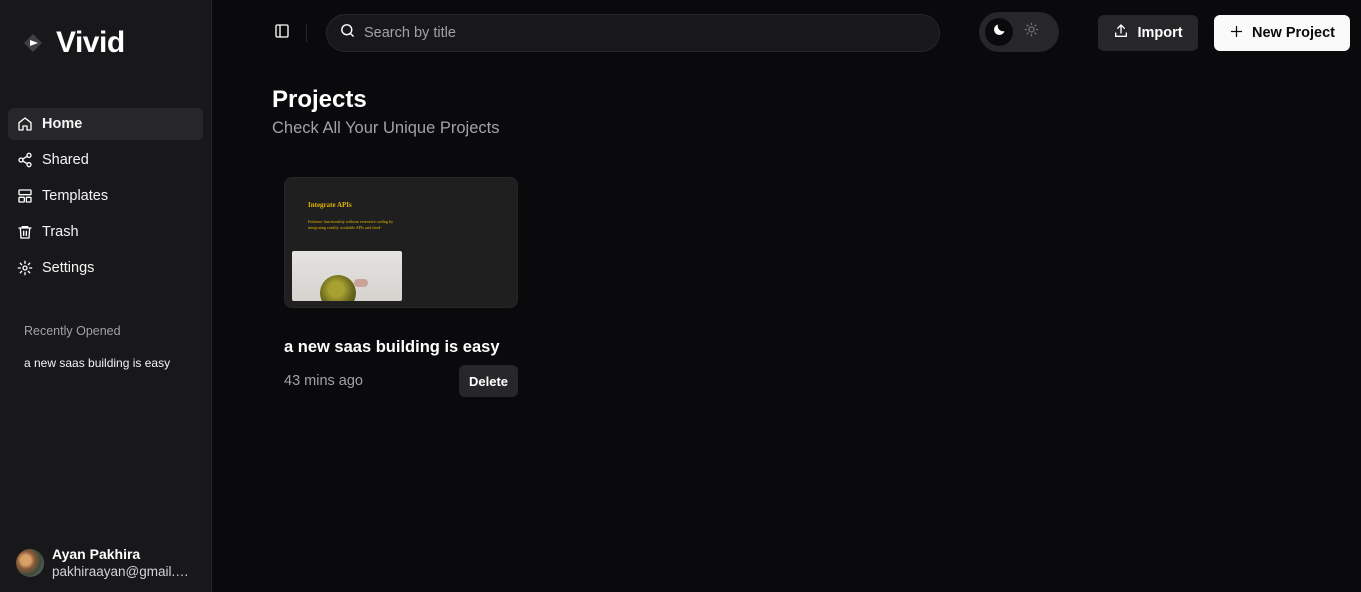 This screenshot has height=592, width=1361. What do you see at coordinates (401, 381) in the screenshot?
I see `project-meta: 43 mins ago Delete` at bounding box center [401, 381].